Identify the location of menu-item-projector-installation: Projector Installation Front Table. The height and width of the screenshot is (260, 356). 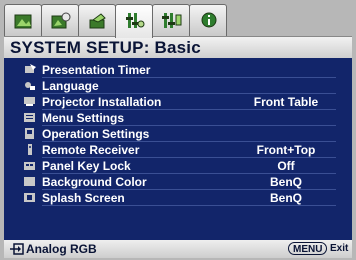
(178, 102).